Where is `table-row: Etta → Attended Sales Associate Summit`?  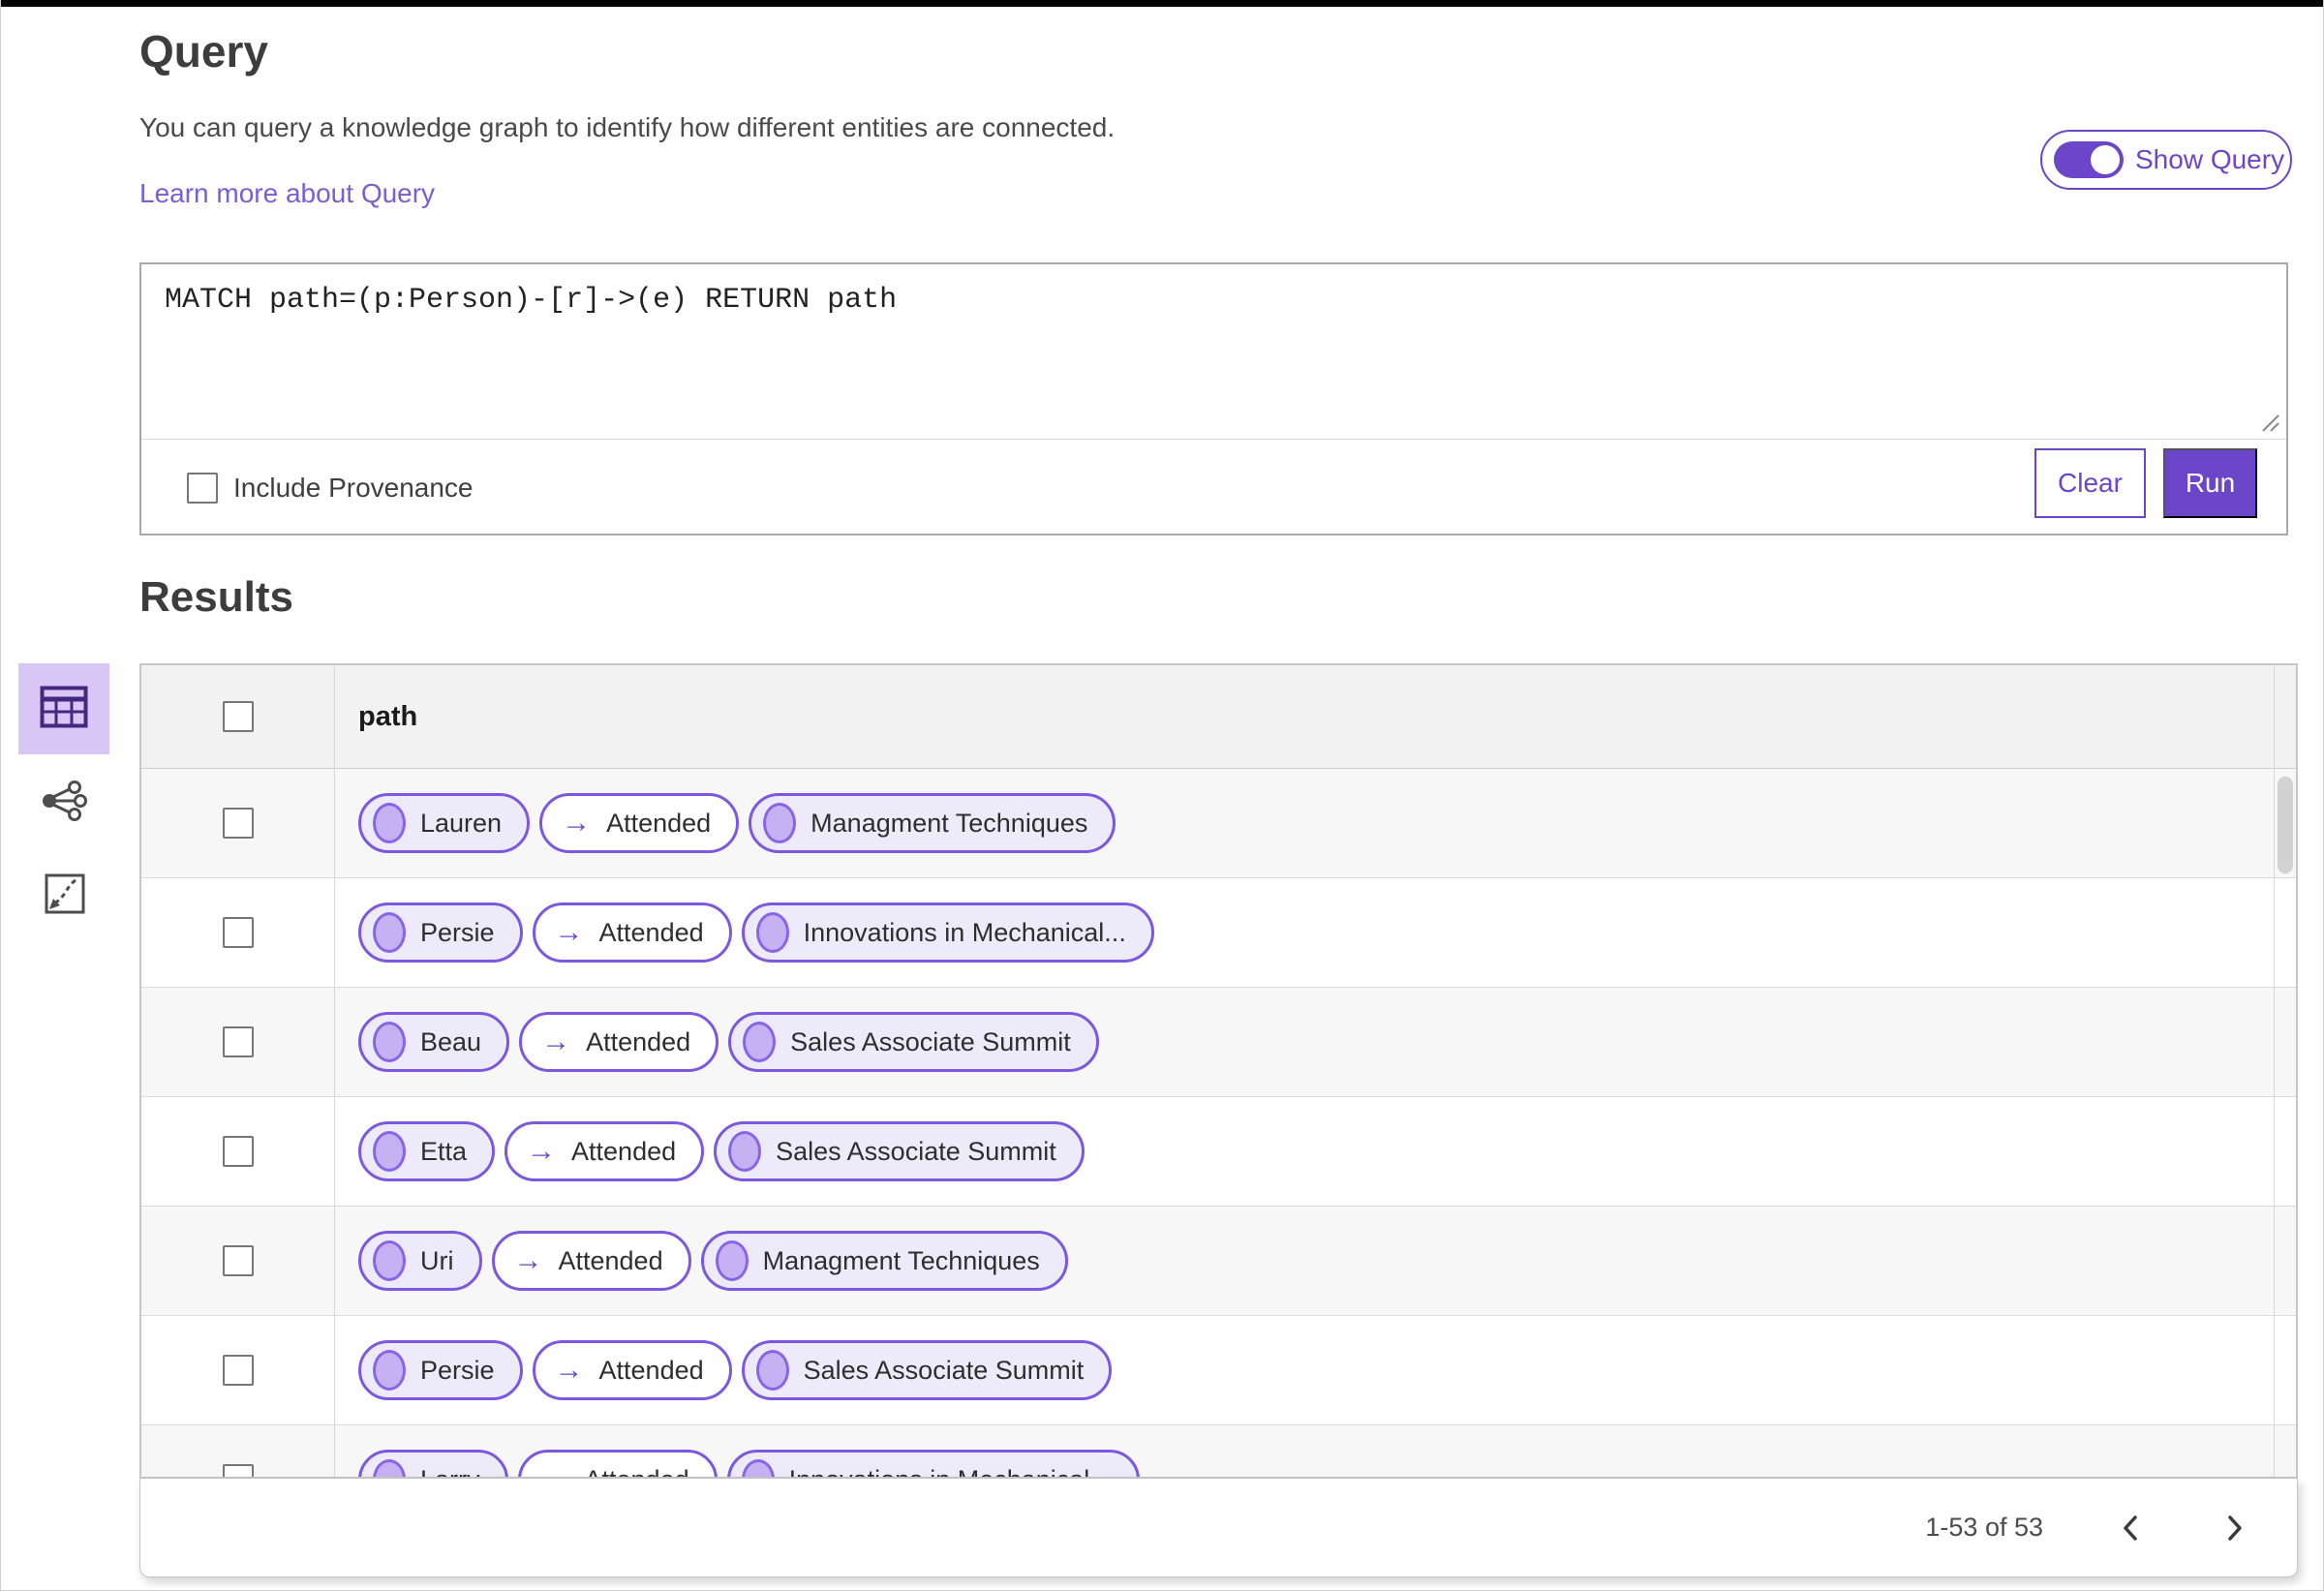
table-row: Etta → Attended Sales Associate Summit is located at coordinates (1219, 1152).